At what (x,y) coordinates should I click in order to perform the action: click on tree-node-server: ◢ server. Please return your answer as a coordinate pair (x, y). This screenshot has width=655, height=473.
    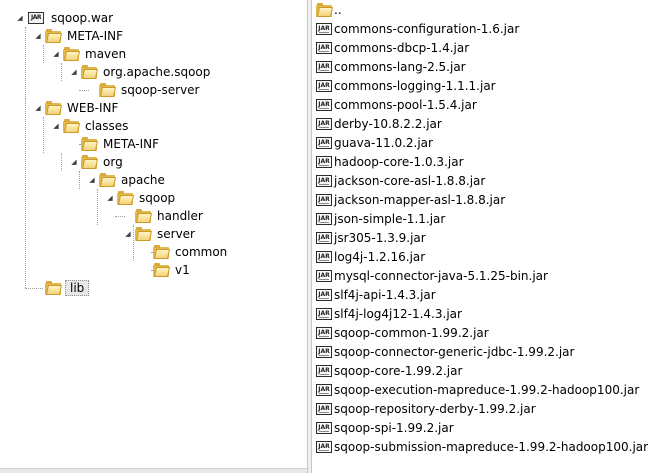
    Looking at the image, I should click on (160, 234).